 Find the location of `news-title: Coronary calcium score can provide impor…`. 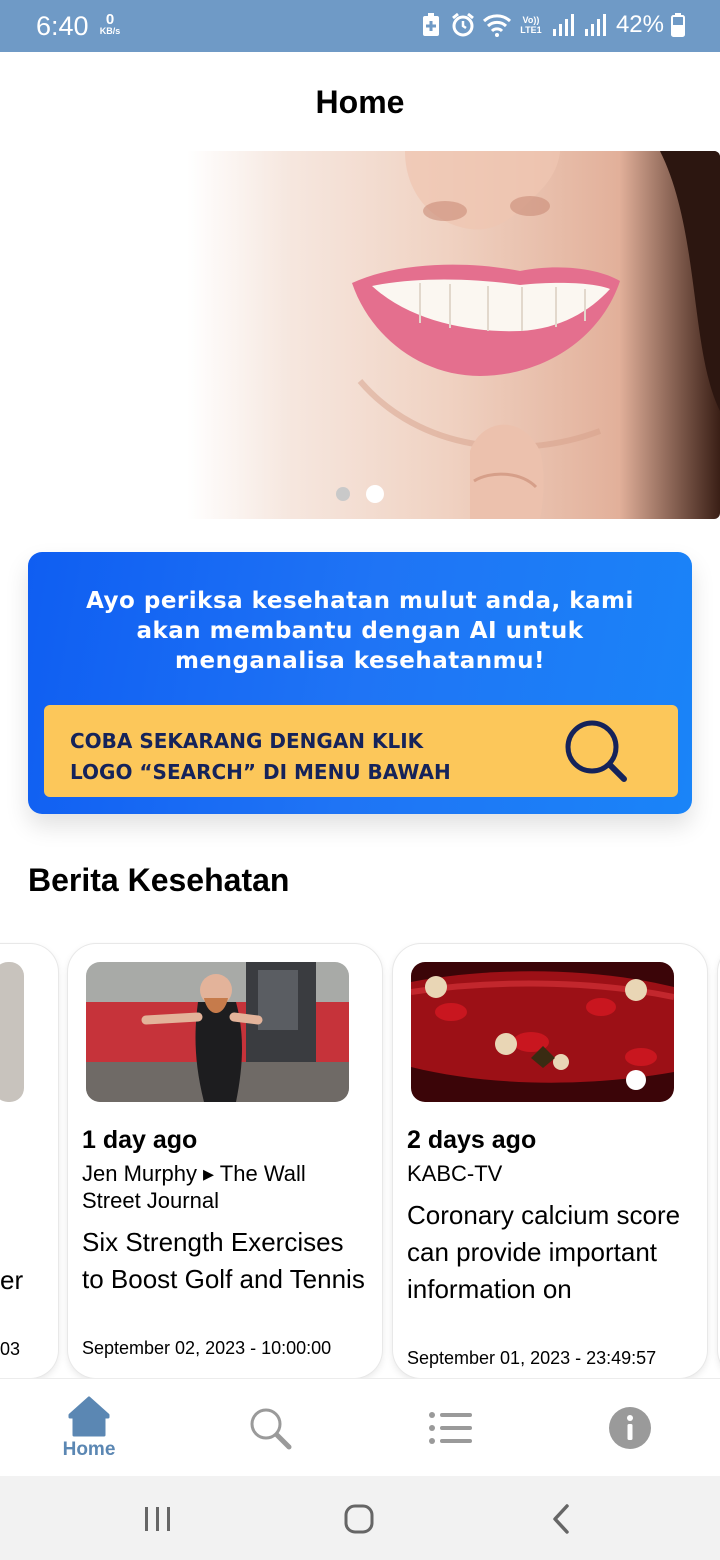

news-title: Coronary calcium score can provide impor… is located at coordinates (544, 1252).